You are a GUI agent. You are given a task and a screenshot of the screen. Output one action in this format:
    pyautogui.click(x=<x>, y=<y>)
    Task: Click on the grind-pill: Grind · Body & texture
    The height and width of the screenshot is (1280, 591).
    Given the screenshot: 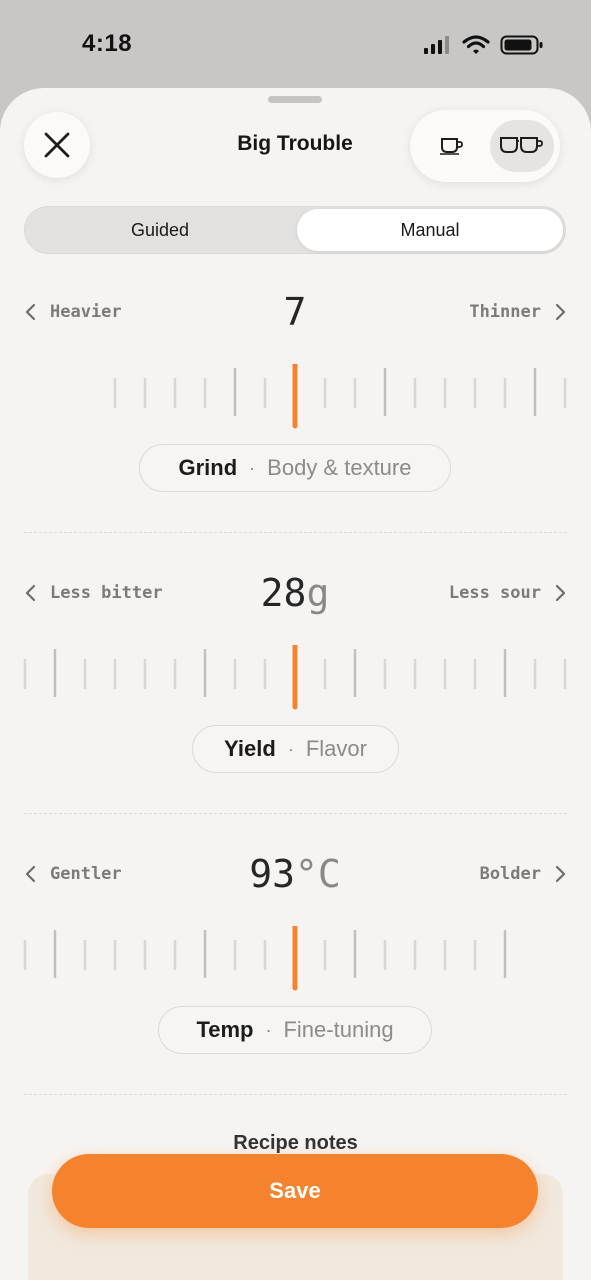 What is the action you would take?
    pyautogui.click(x=295, y=468)
    